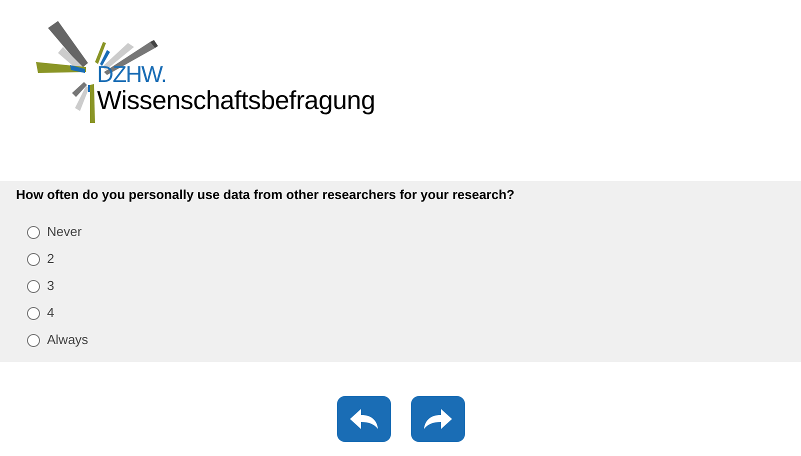 The image size is (801, 456). Describe the element at coordinates (64, 232) in the screenshot. I see `option-label: Never` at that location.